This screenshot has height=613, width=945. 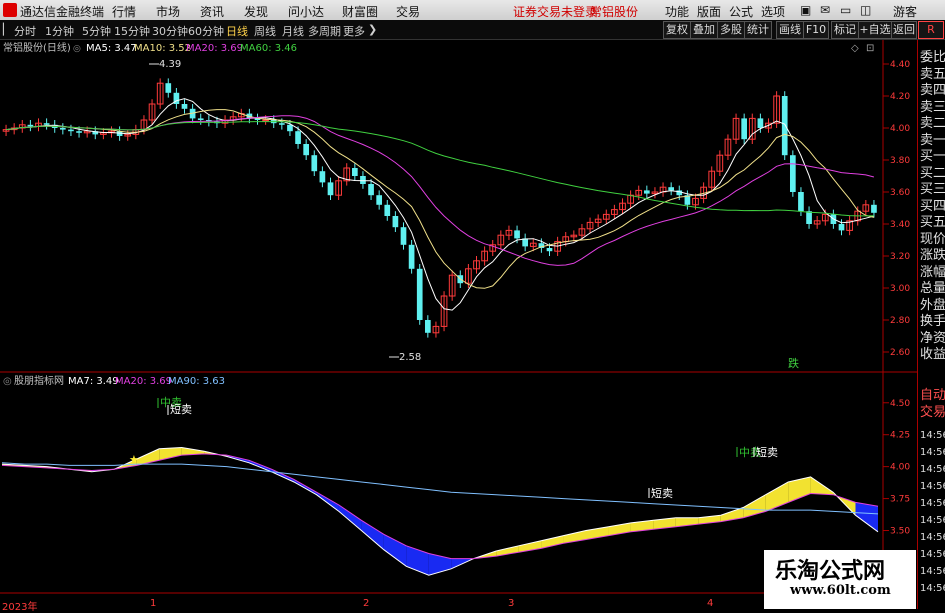 I want to click on menu-item-zixun: 资讯, so click(x=212, y=11).